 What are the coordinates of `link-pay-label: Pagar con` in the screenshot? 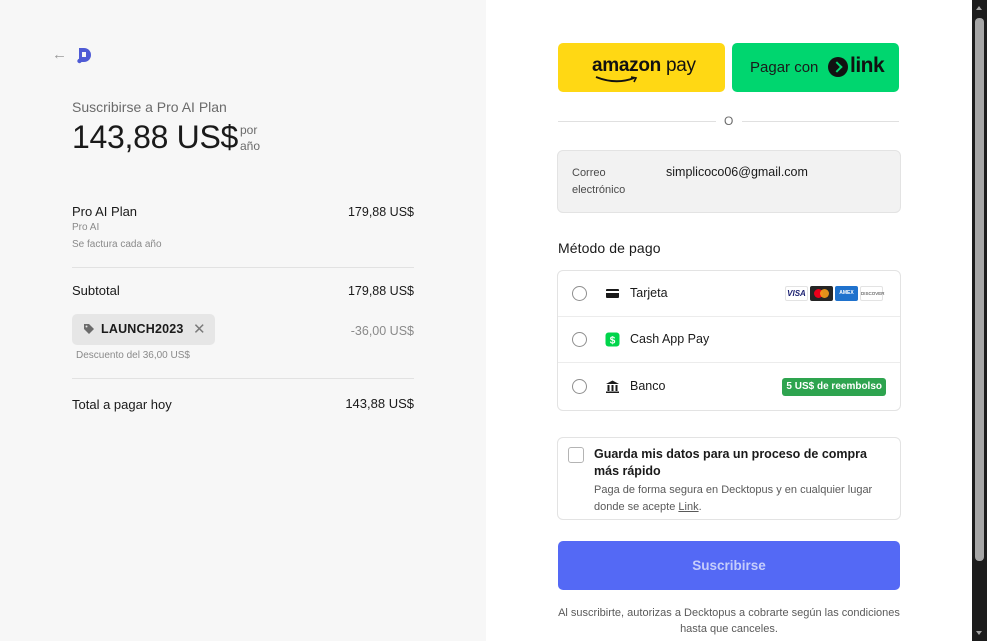 It's located at (784, 67).